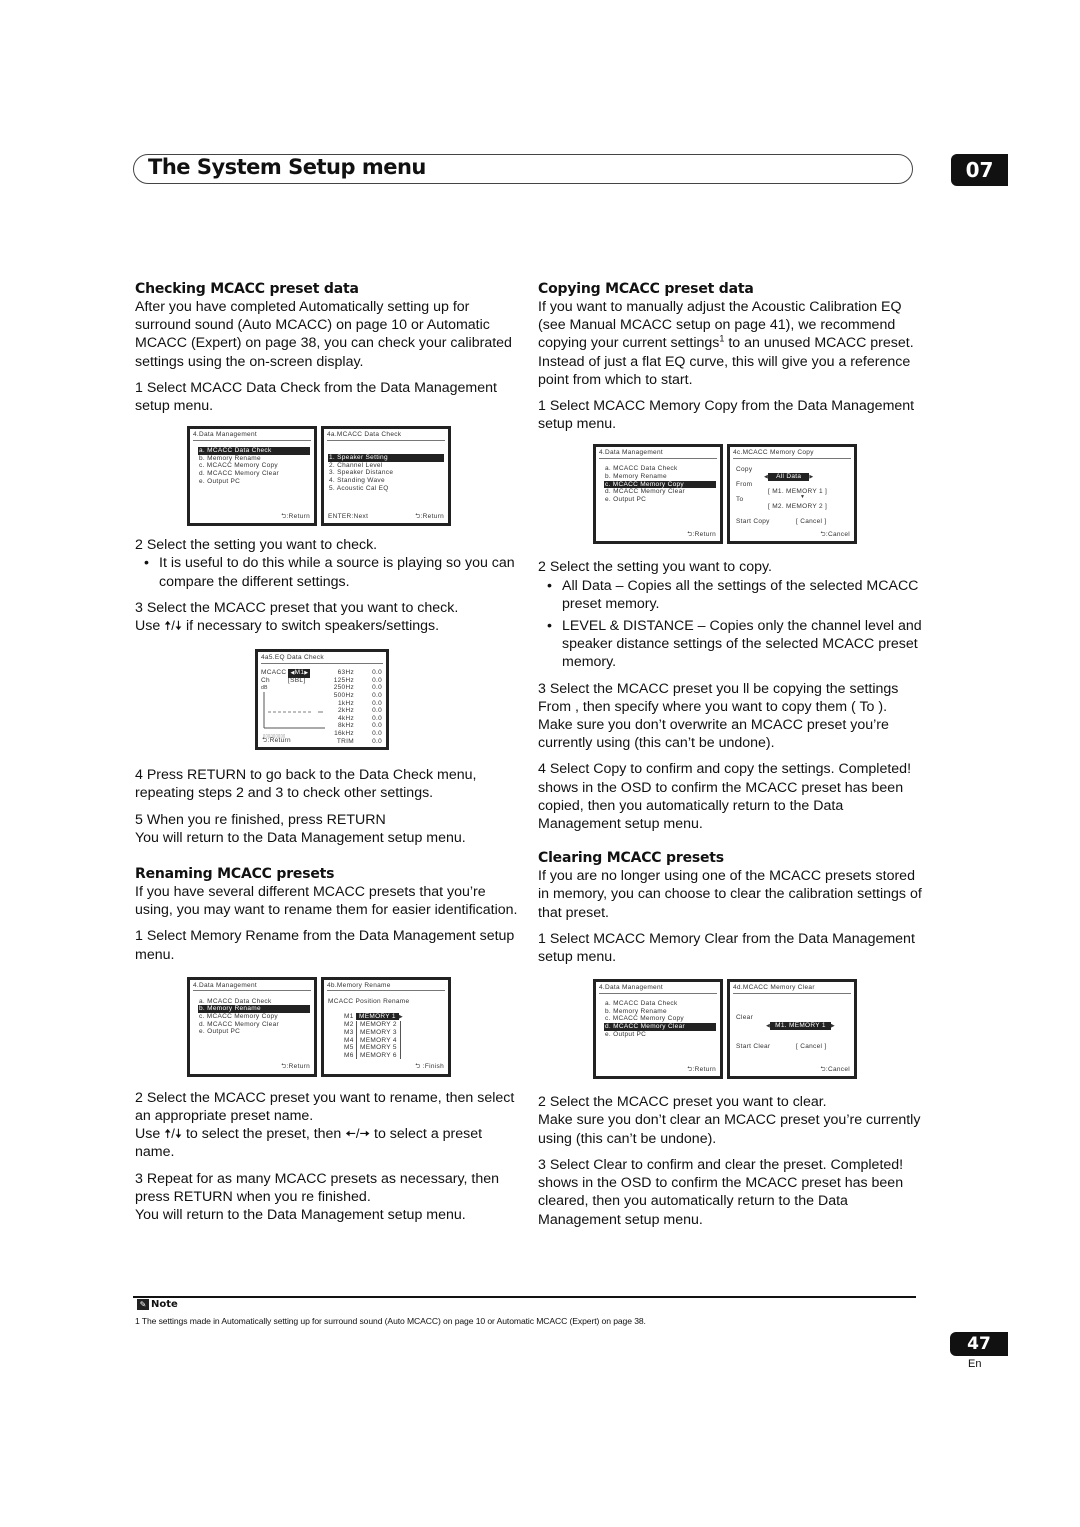 The width and height of the screenshot is (1080, 1527). What do you see at coordinates (797, 492) in the screenshot?
I see `from-selector: [ M1. MEMORY 1 ]` at bounding box center [797, 492].